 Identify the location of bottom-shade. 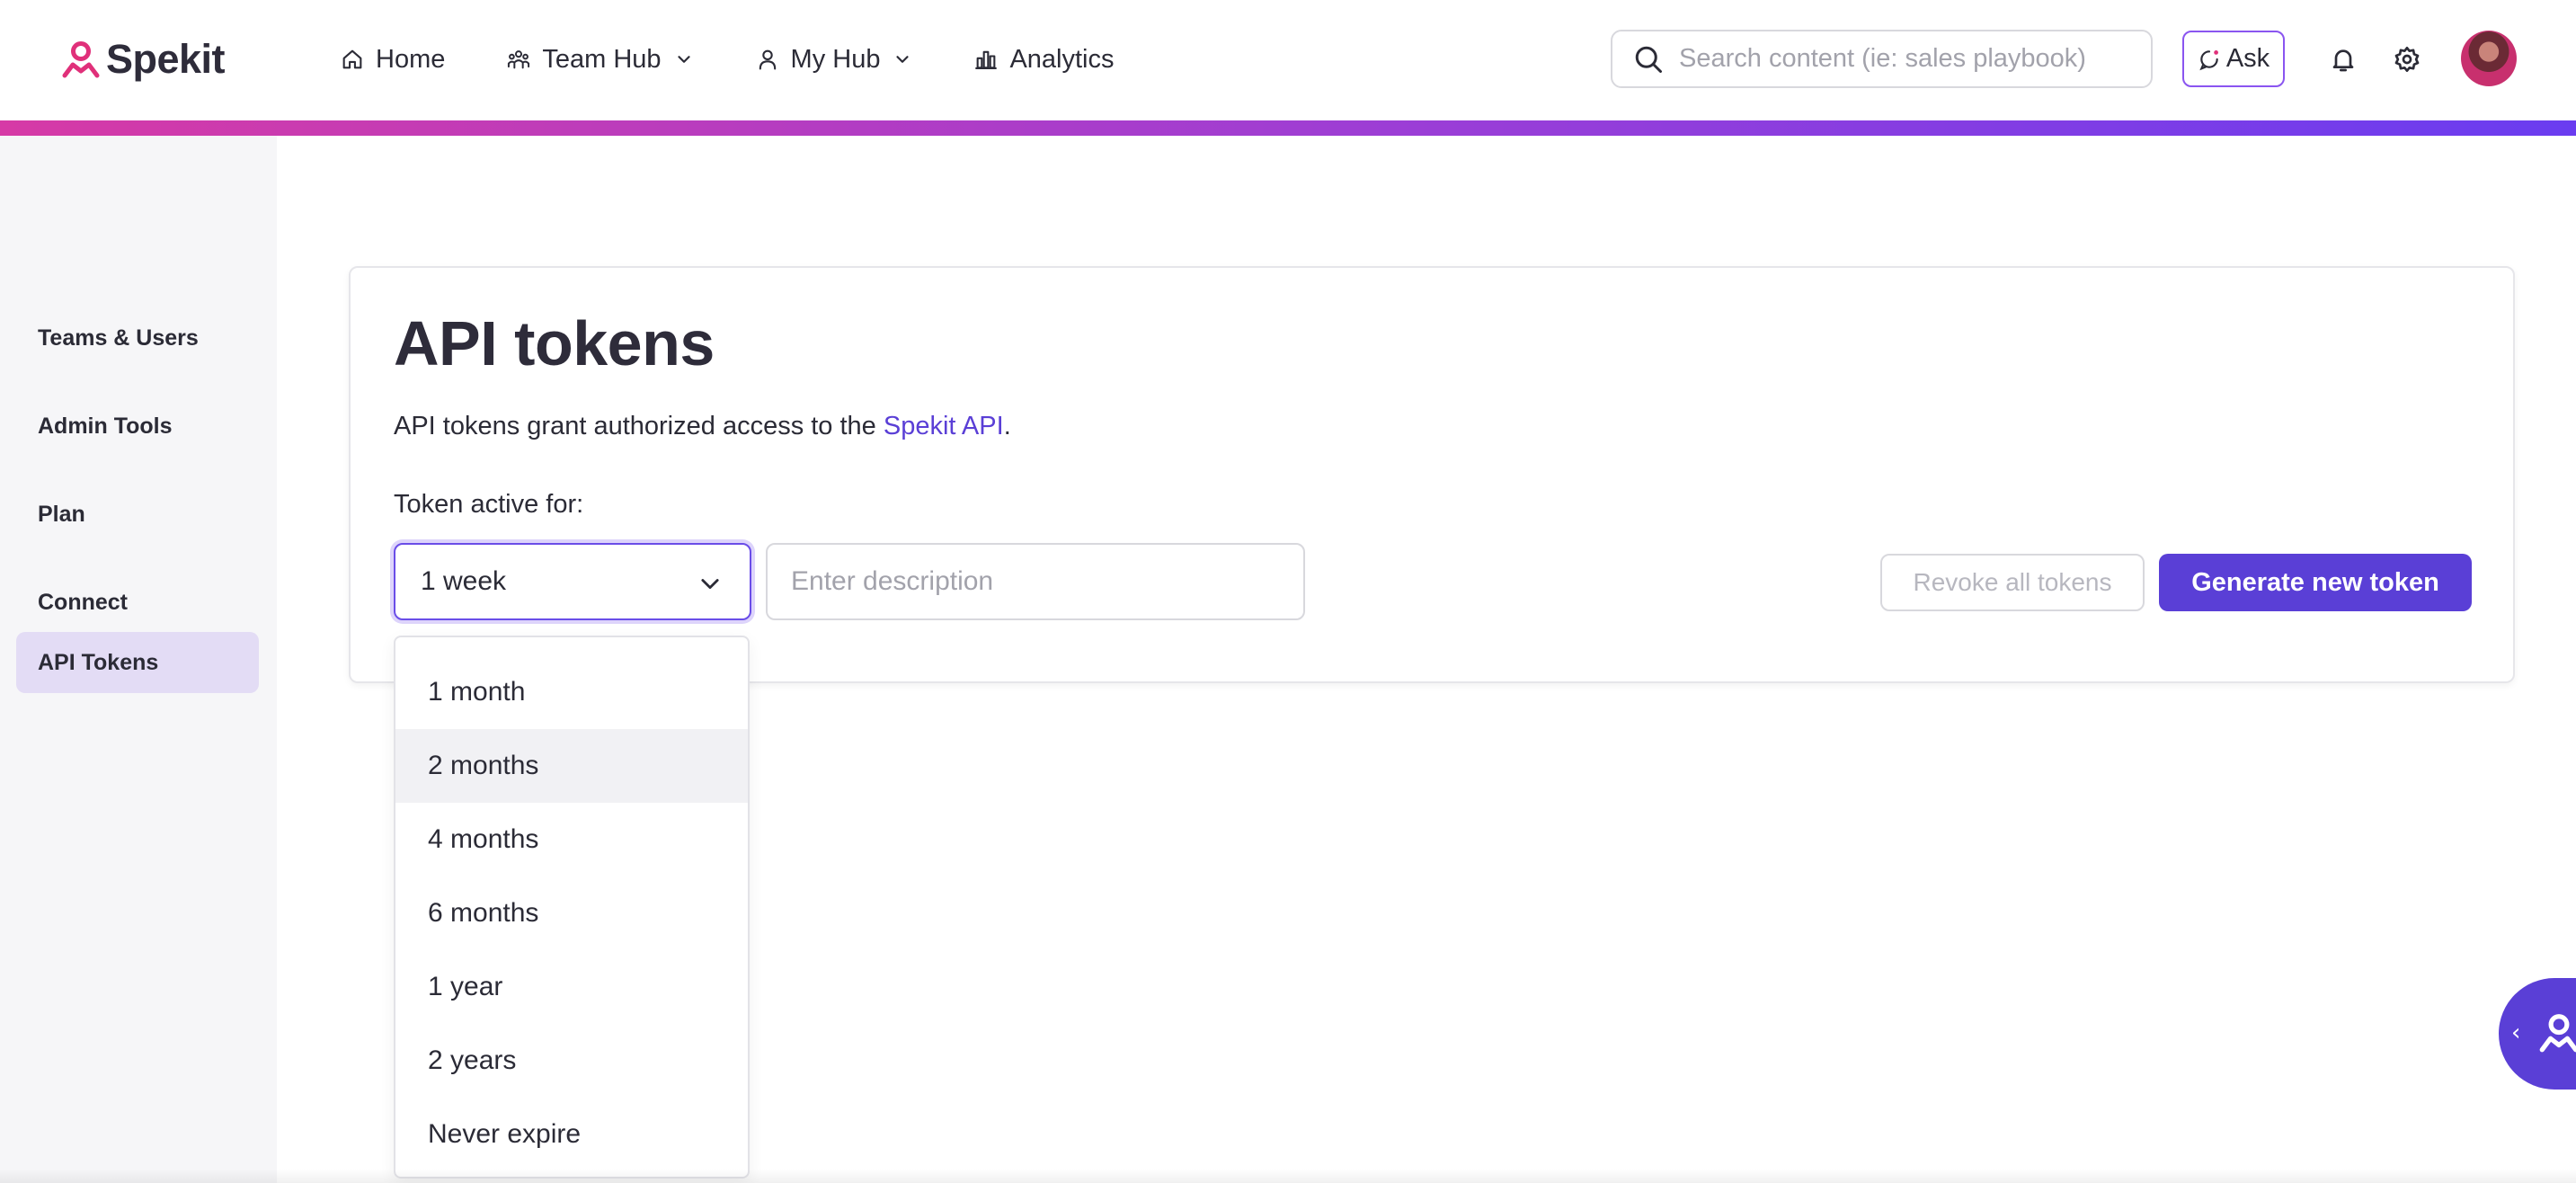
(1288, 1176).